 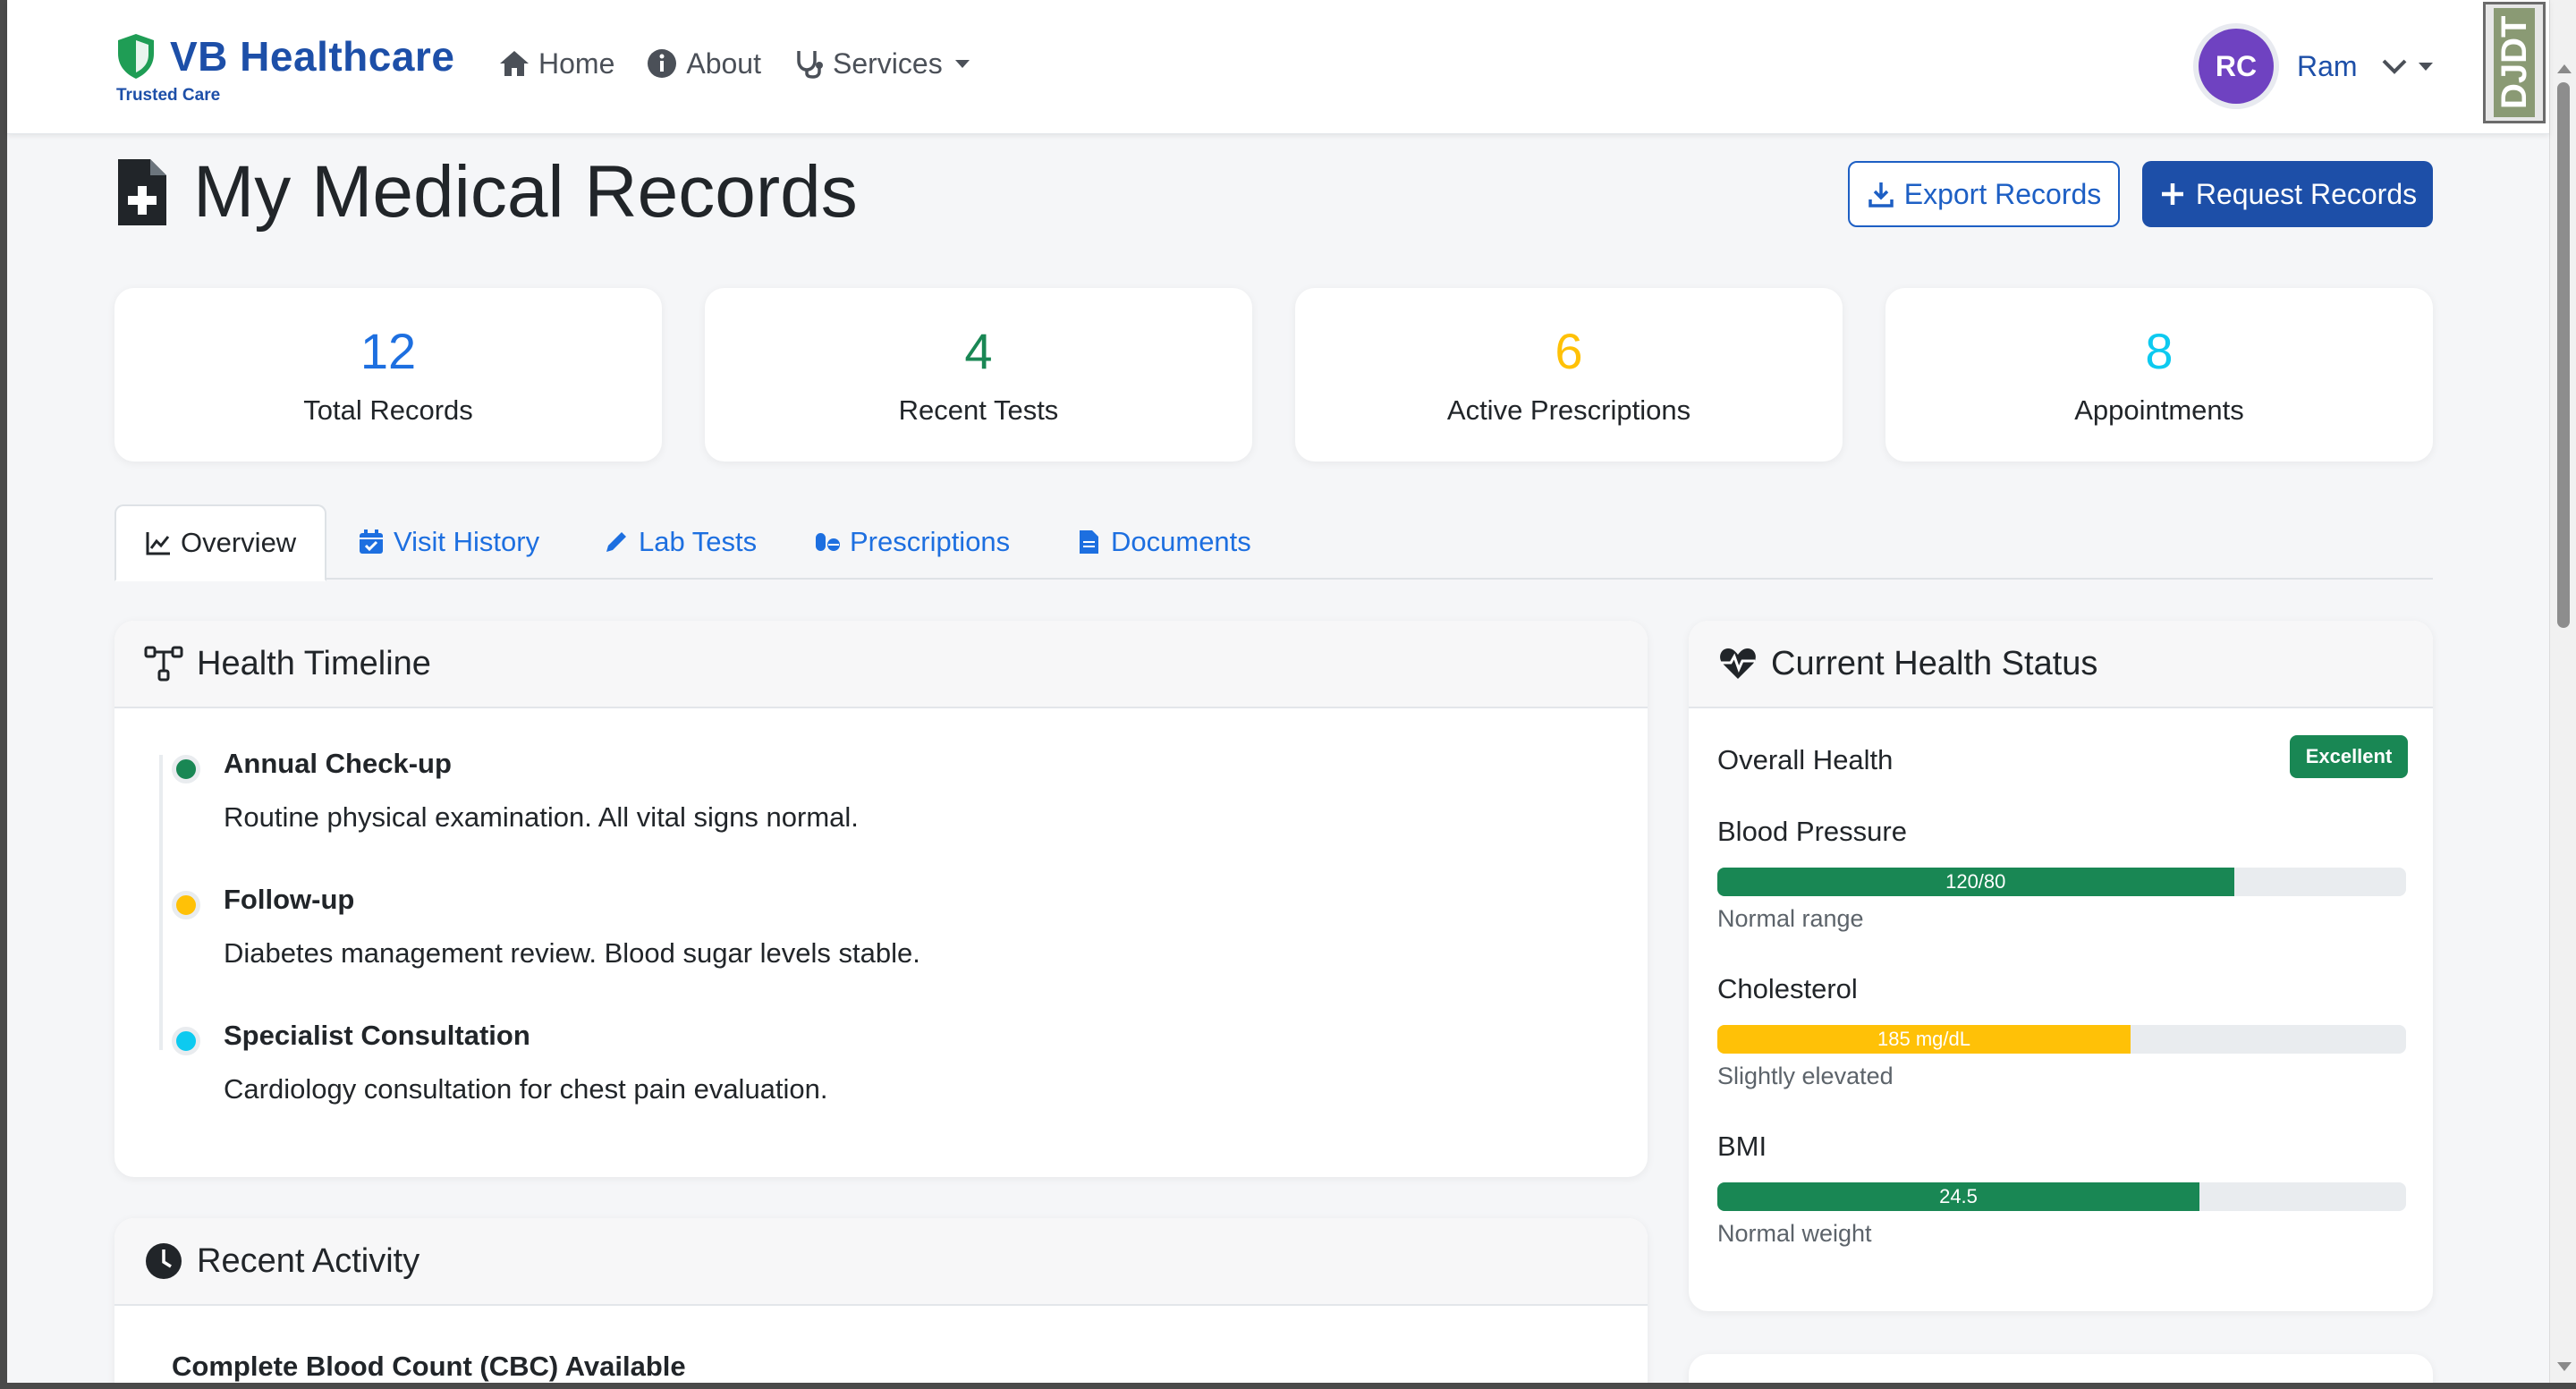 I want to click on avatar: RC, so click(x=2236, y=66).